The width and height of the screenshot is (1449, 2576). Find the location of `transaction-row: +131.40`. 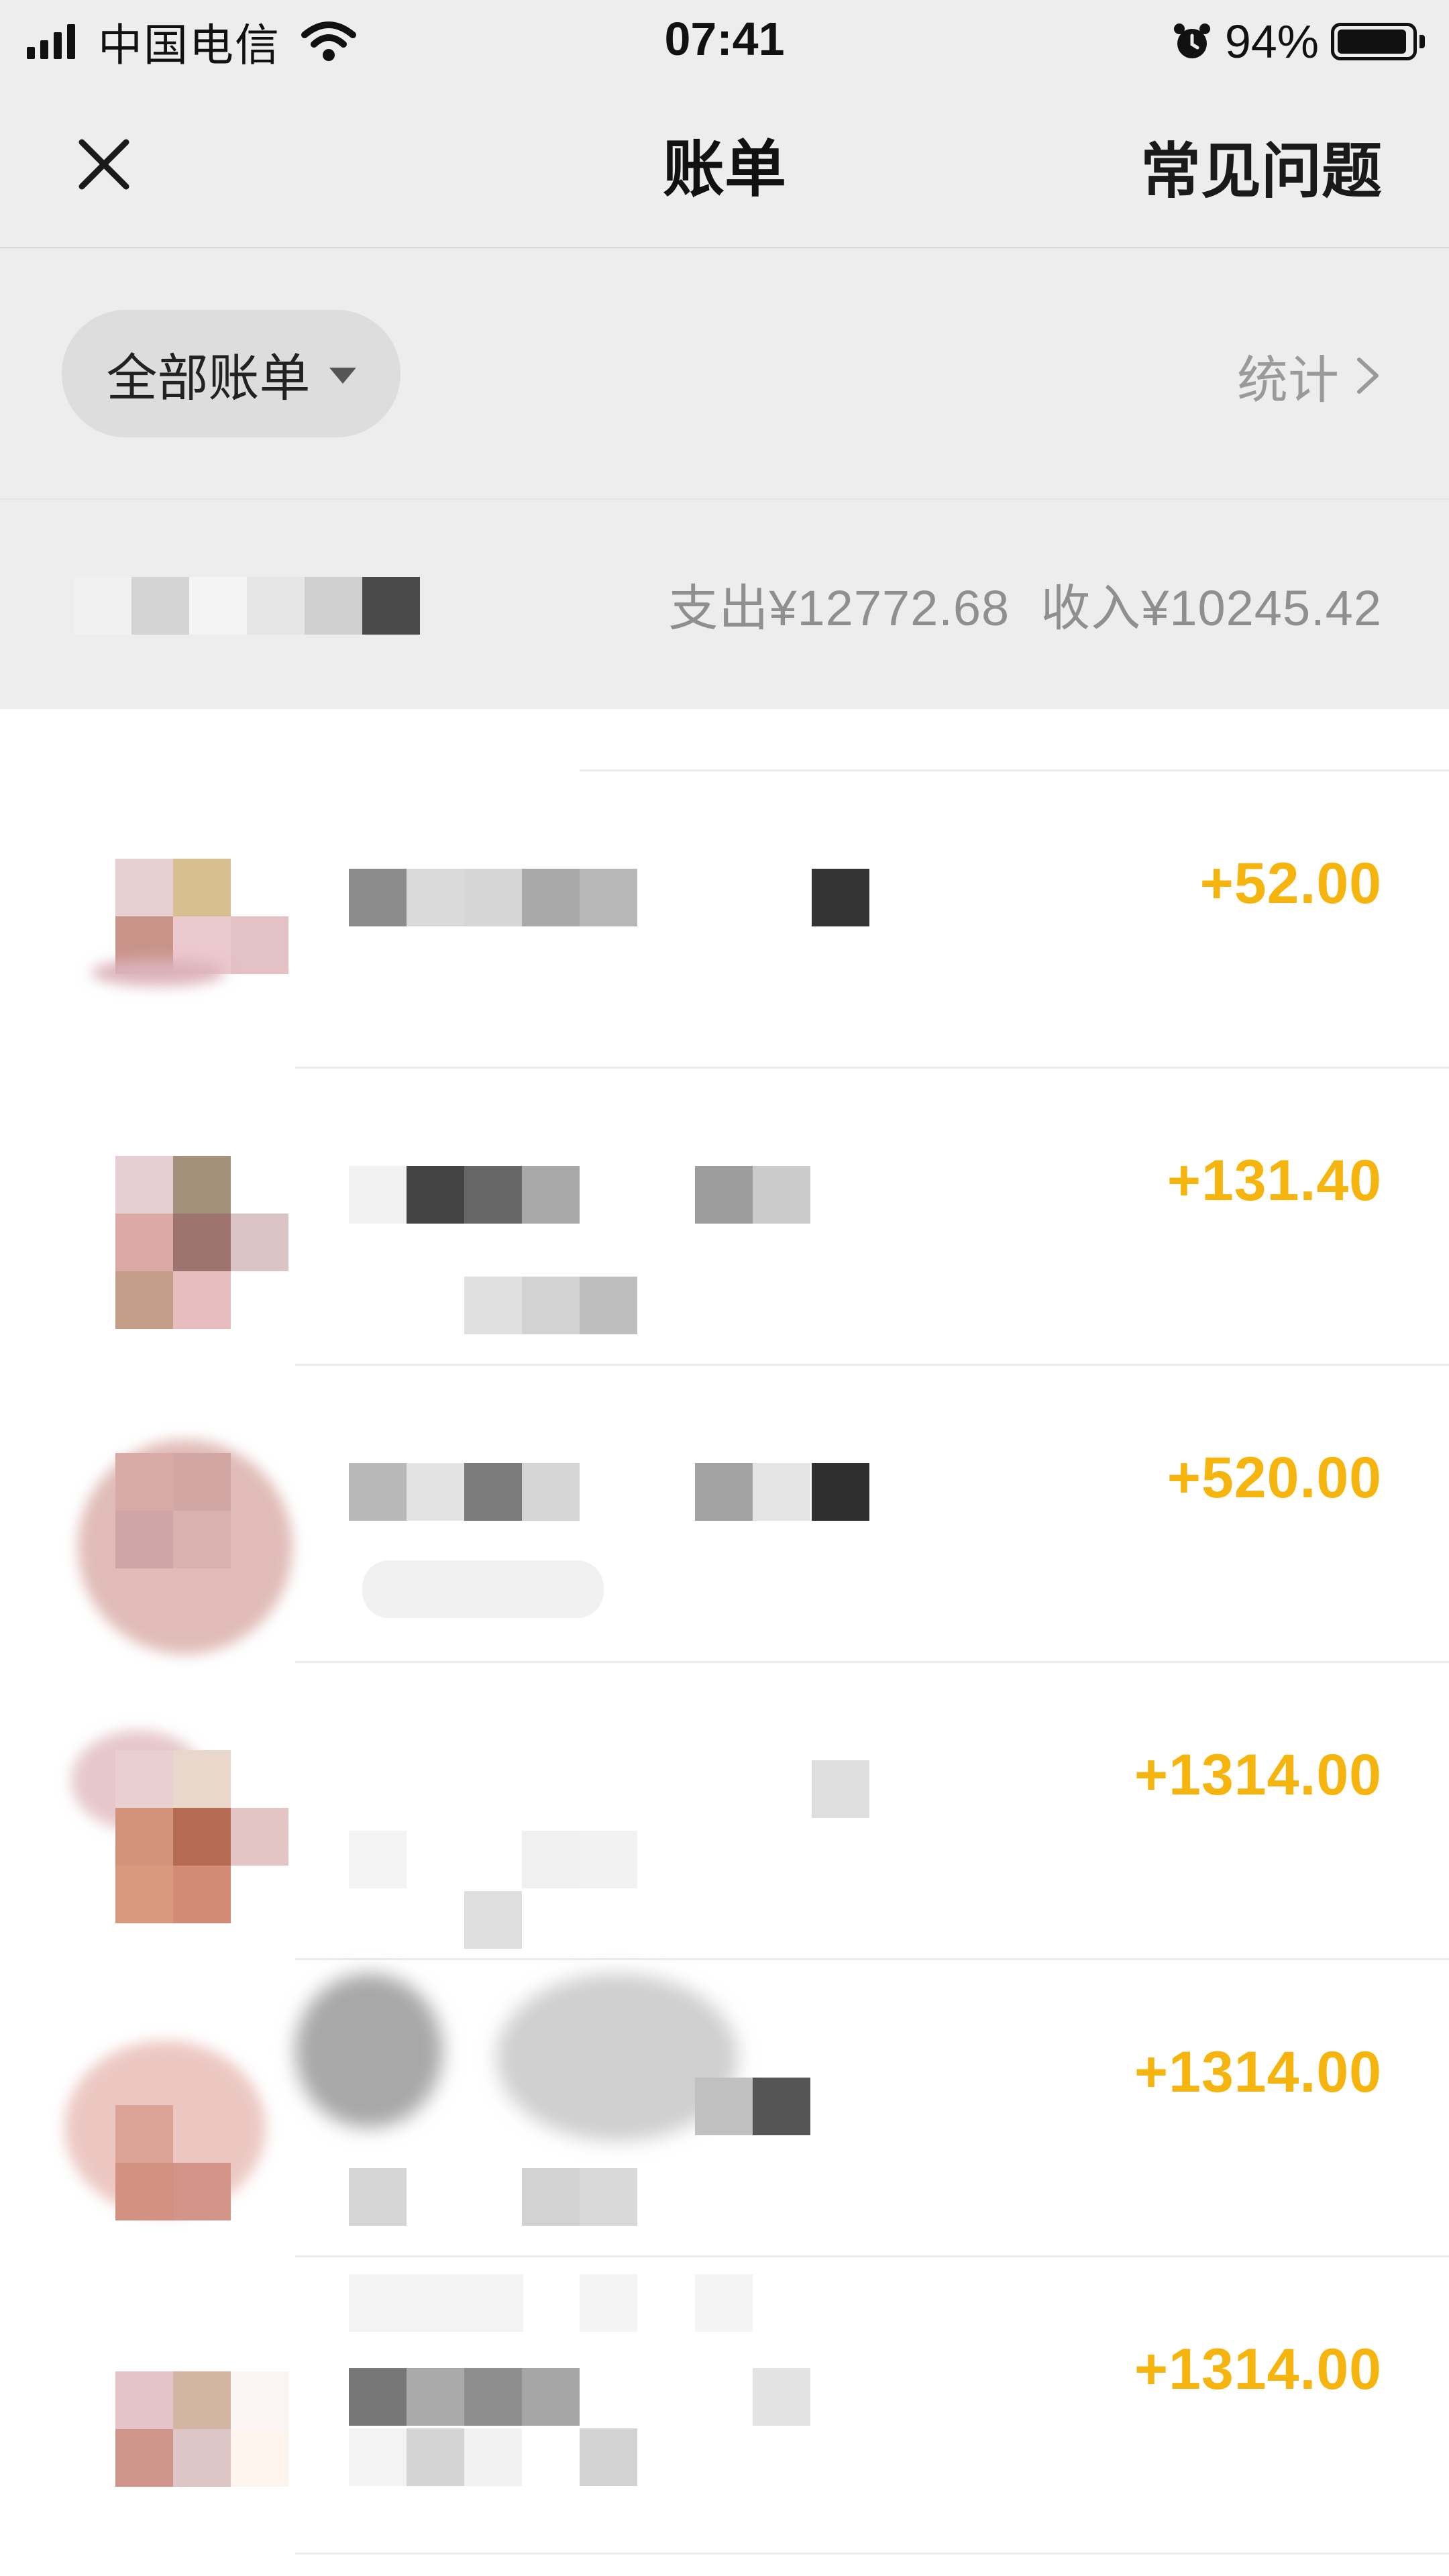

transaction-row: +131.40 is located at coordinates (724, 1217).